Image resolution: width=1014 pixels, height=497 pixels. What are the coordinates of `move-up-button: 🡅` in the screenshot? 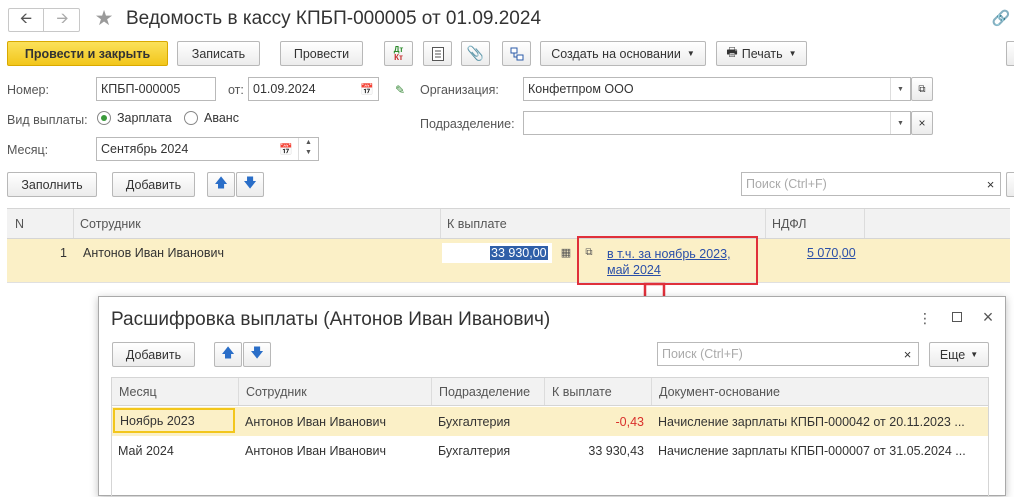 It's located at (221, 184).